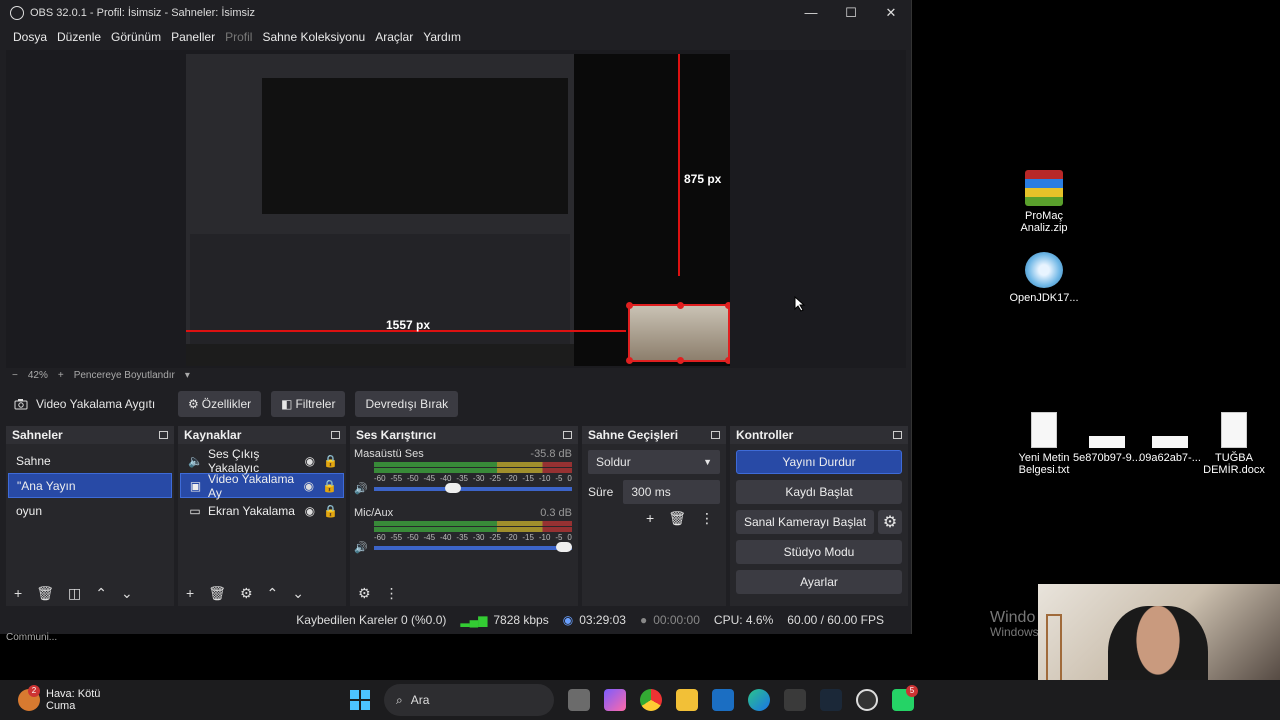  Describe the element at coordinates (579, 700) in the screenshot. I see `task-view-icon` at that location.